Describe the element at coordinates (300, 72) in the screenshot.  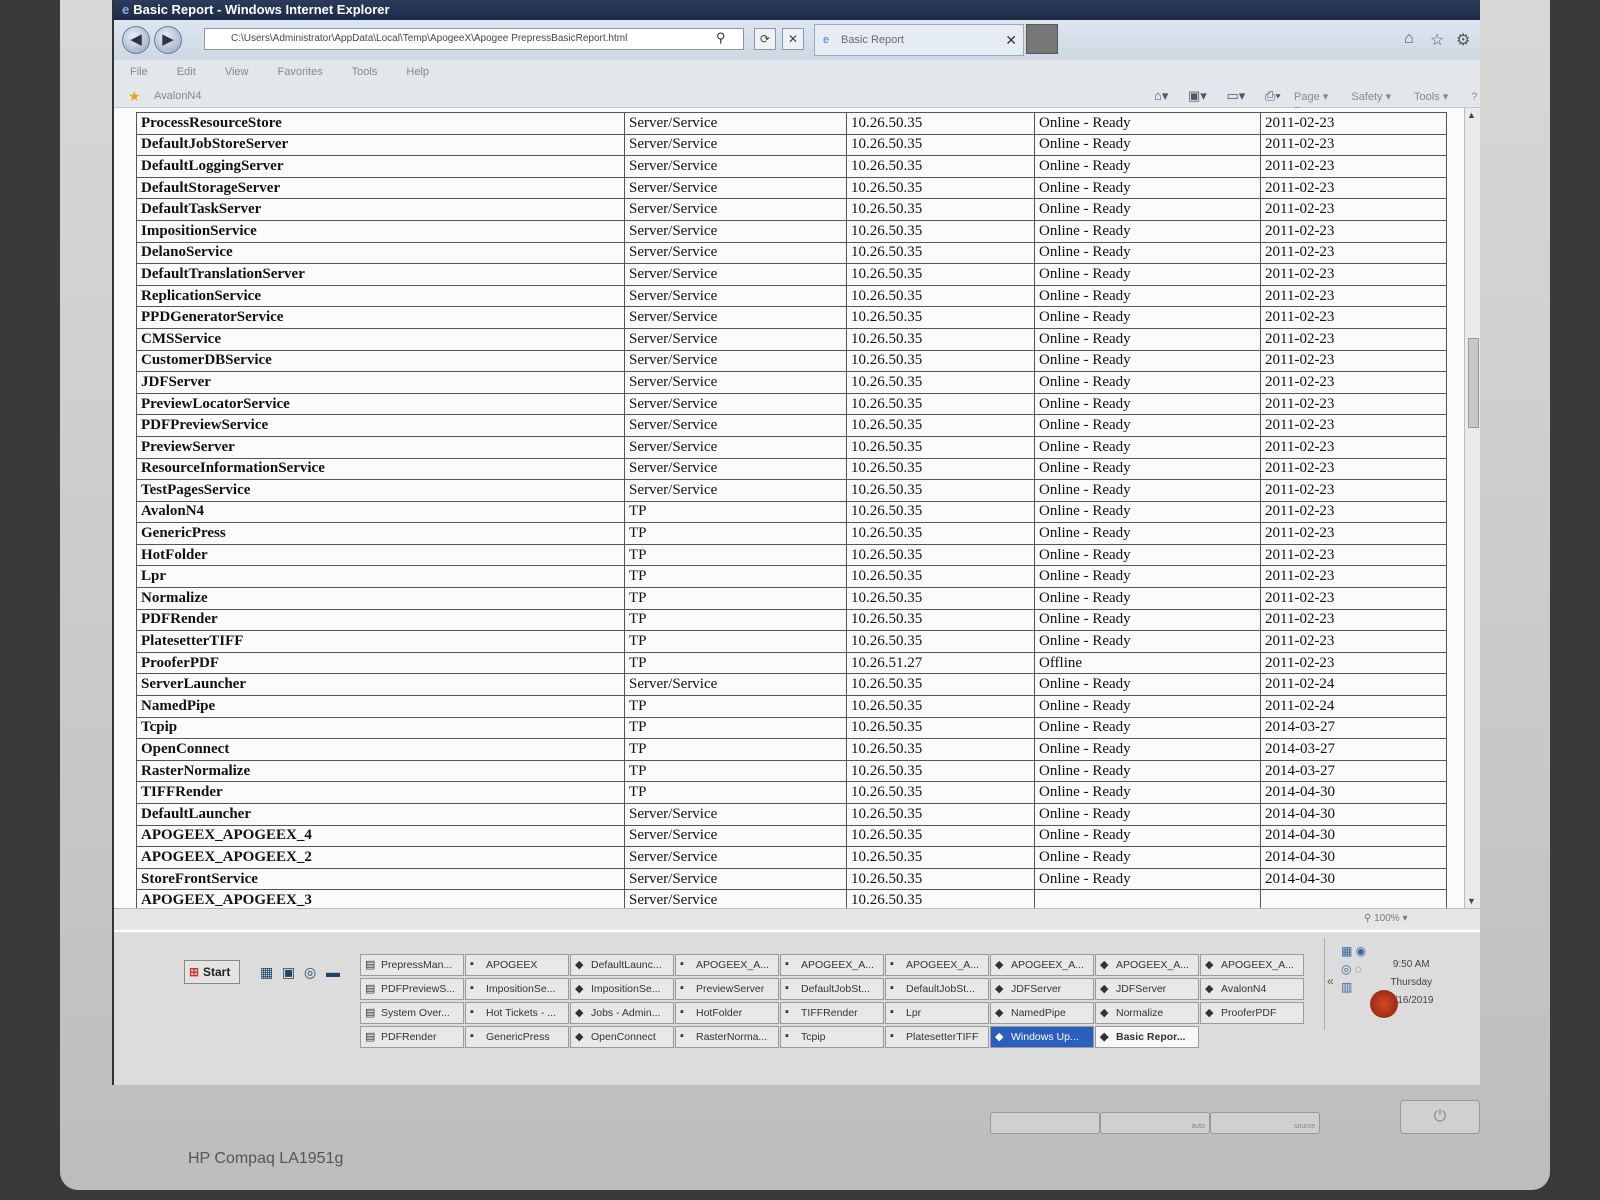
I see `menu-favorites: Favorites` at that location.